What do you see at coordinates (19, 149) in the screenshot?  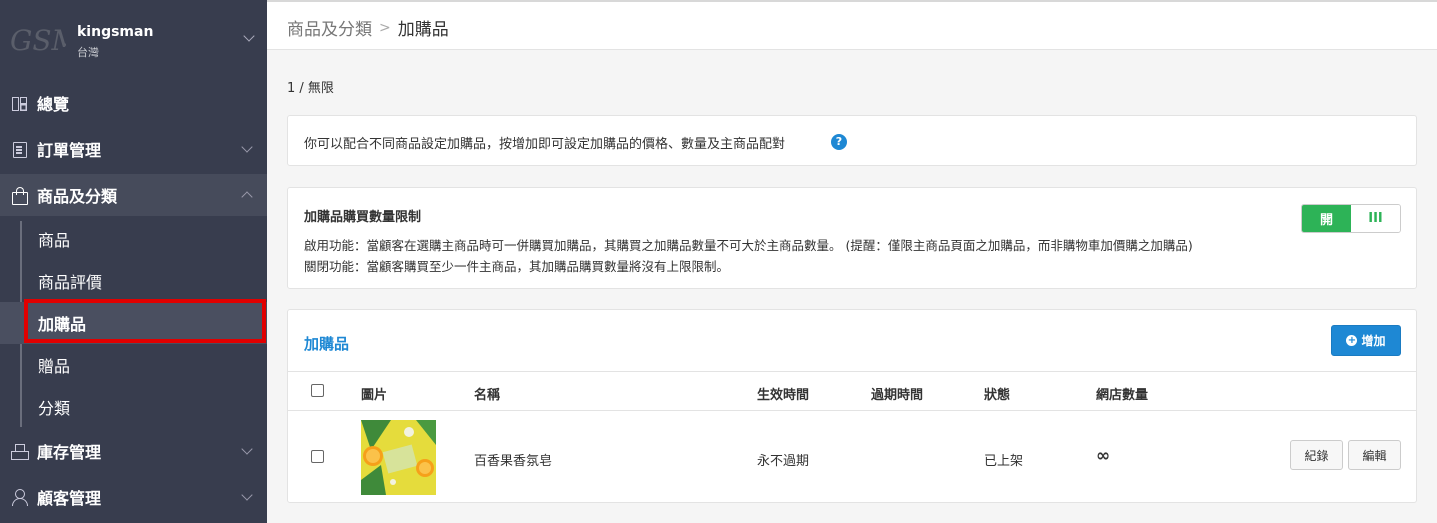 I see `document-icon` at bounding box center [19, 149].